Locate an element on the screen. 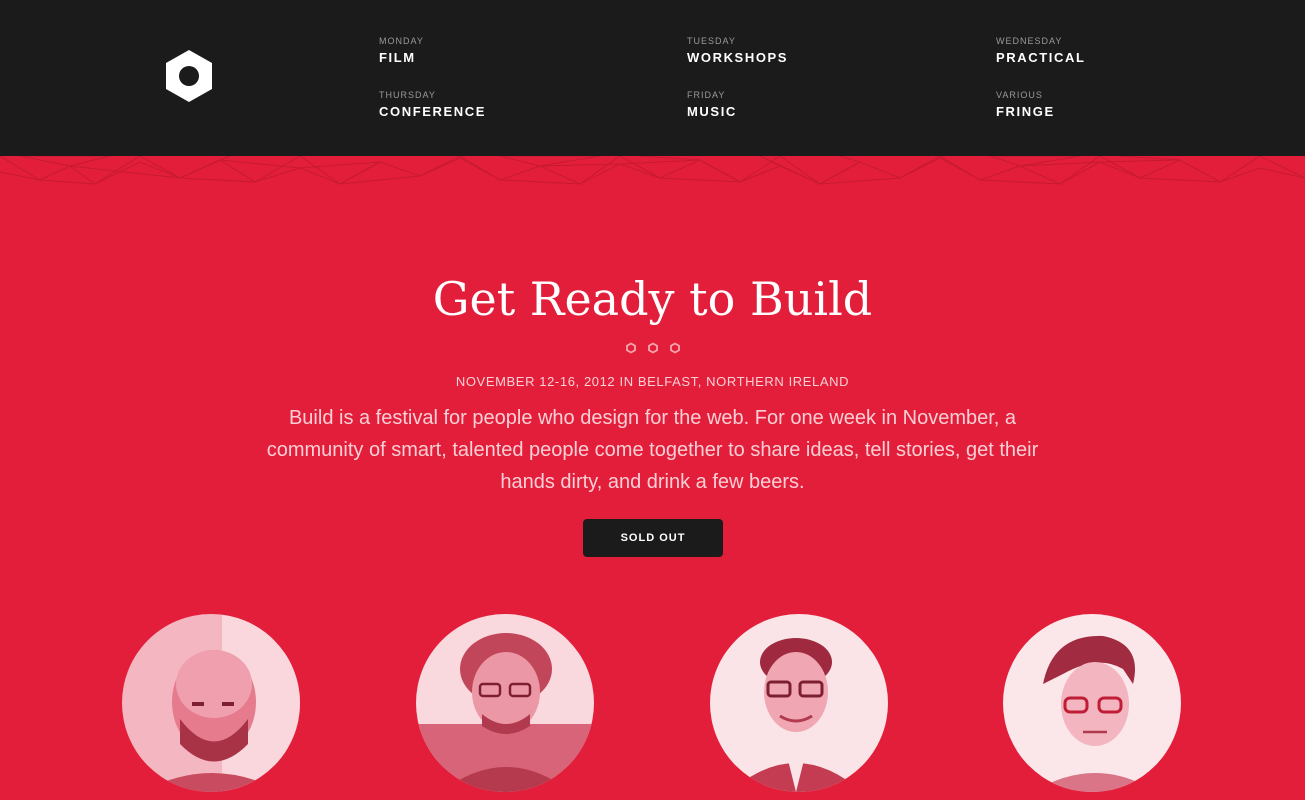 Image resolution: width=1305 pixels, height=800 pixels. nav-item-fringe: VARIOUS FRINGE is located at coordinates (1025, 105).